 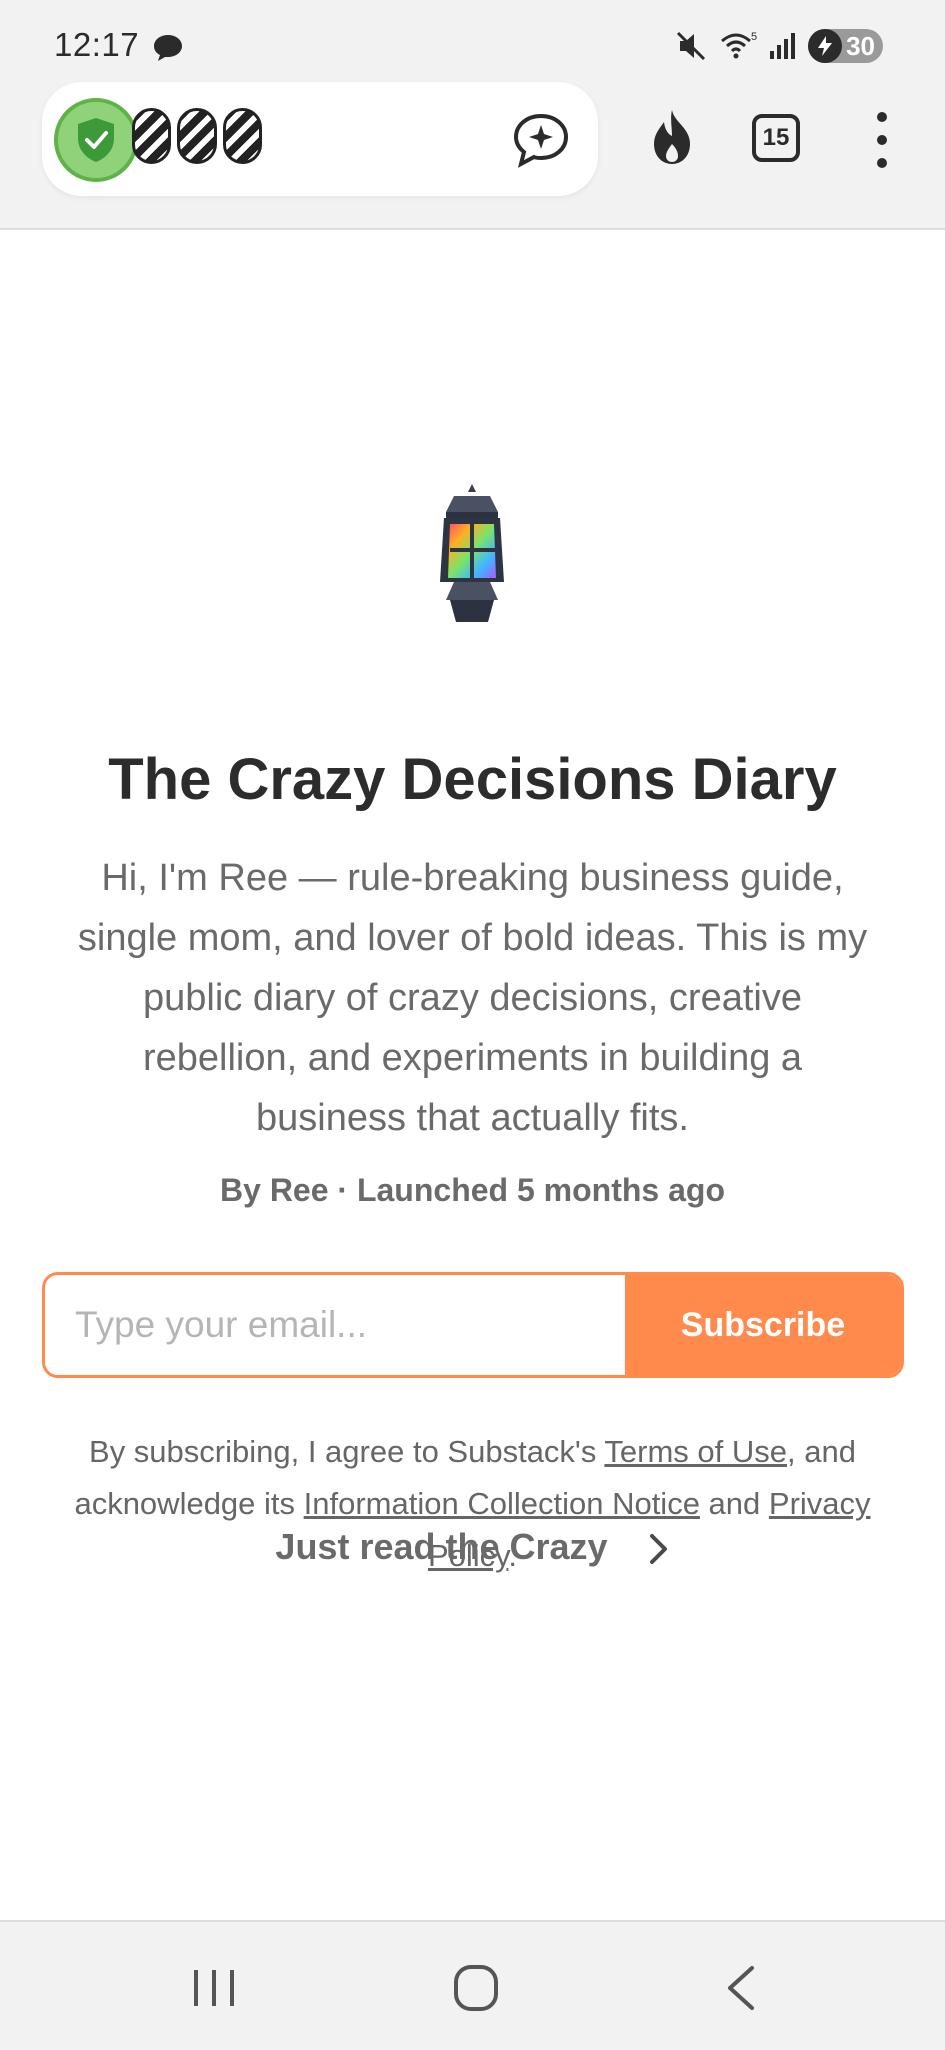 I want to click on chat-notification-icon, so click(x=168, y=48).